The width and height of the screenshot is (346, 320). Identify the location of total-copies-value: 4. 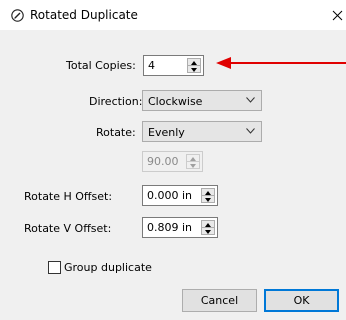
(151, 65).